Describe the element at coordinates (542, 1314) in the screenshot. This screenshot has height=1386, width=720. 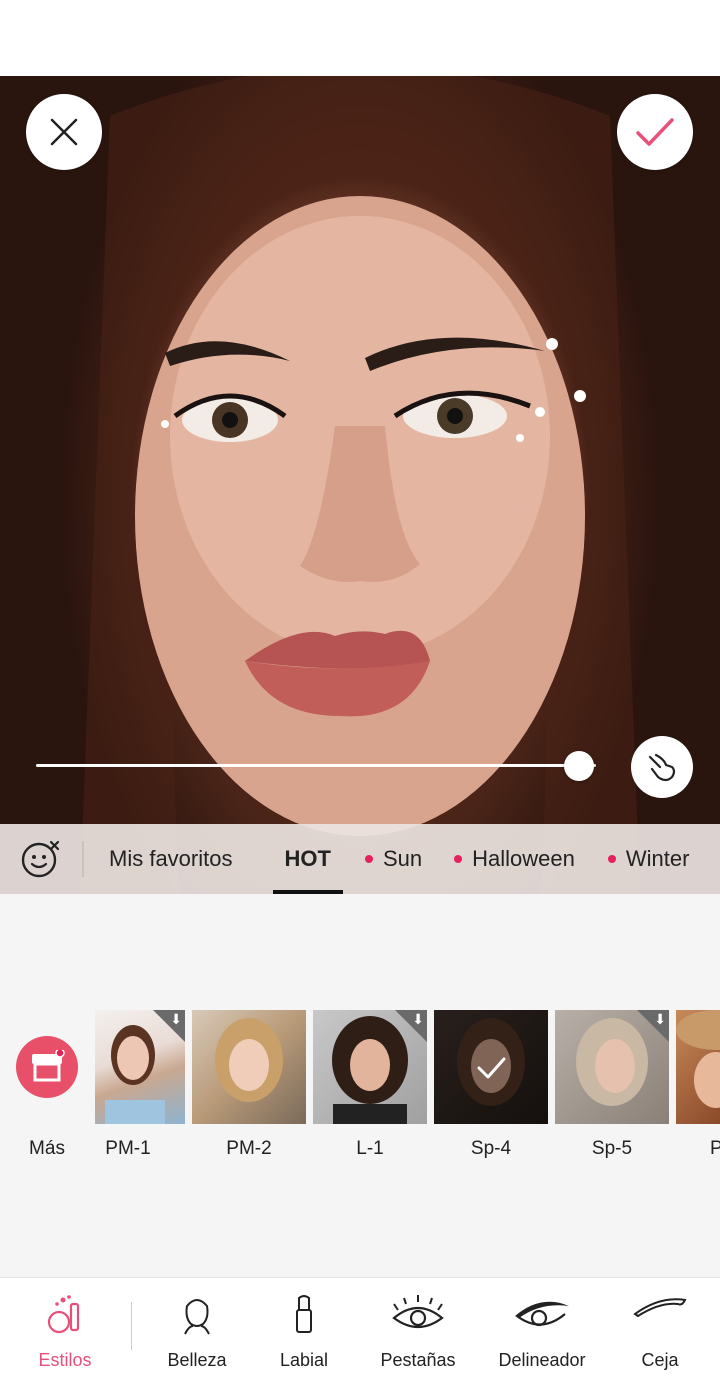
I see `eyeliner-icon` at that location.